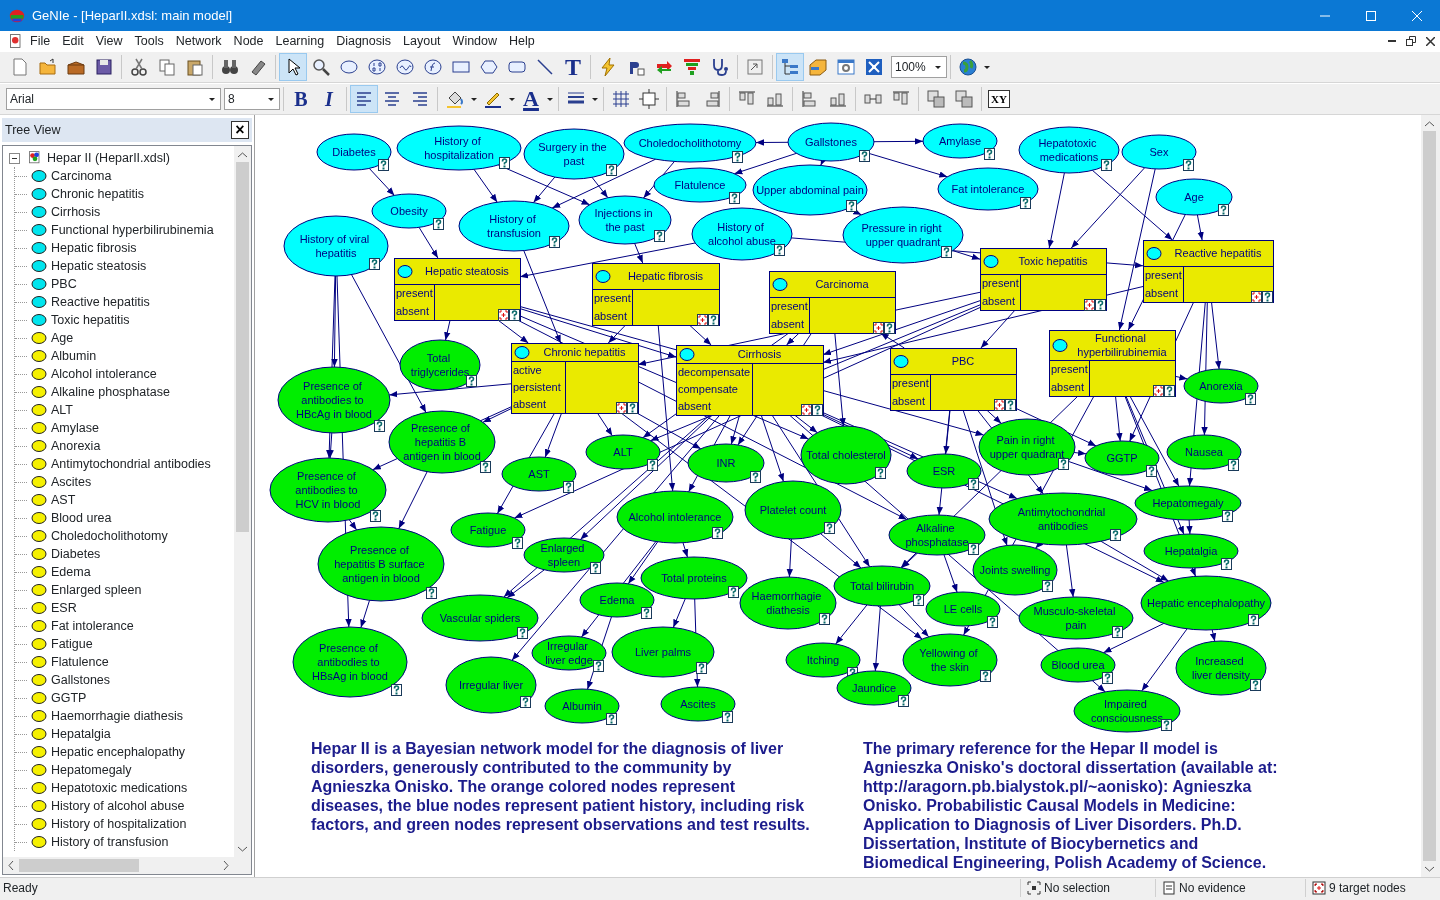  I want to click on tree-item: Hepatic fibrosis, so click(94, 248).